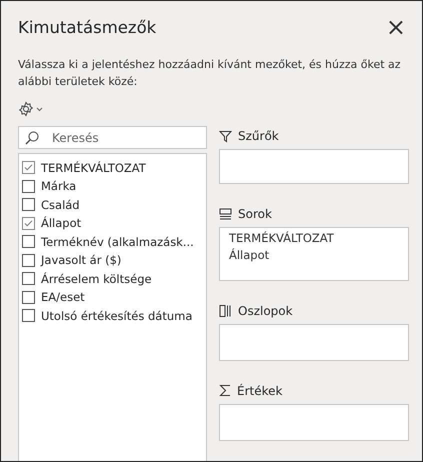 The width and height of the screenshot is (423, 462). I want to click on instruction-text: Válassza ki a jelentéshez hozzáadni kívánt mezőket, és húzza őket az alábbi területek közé:, so click(210, 73).